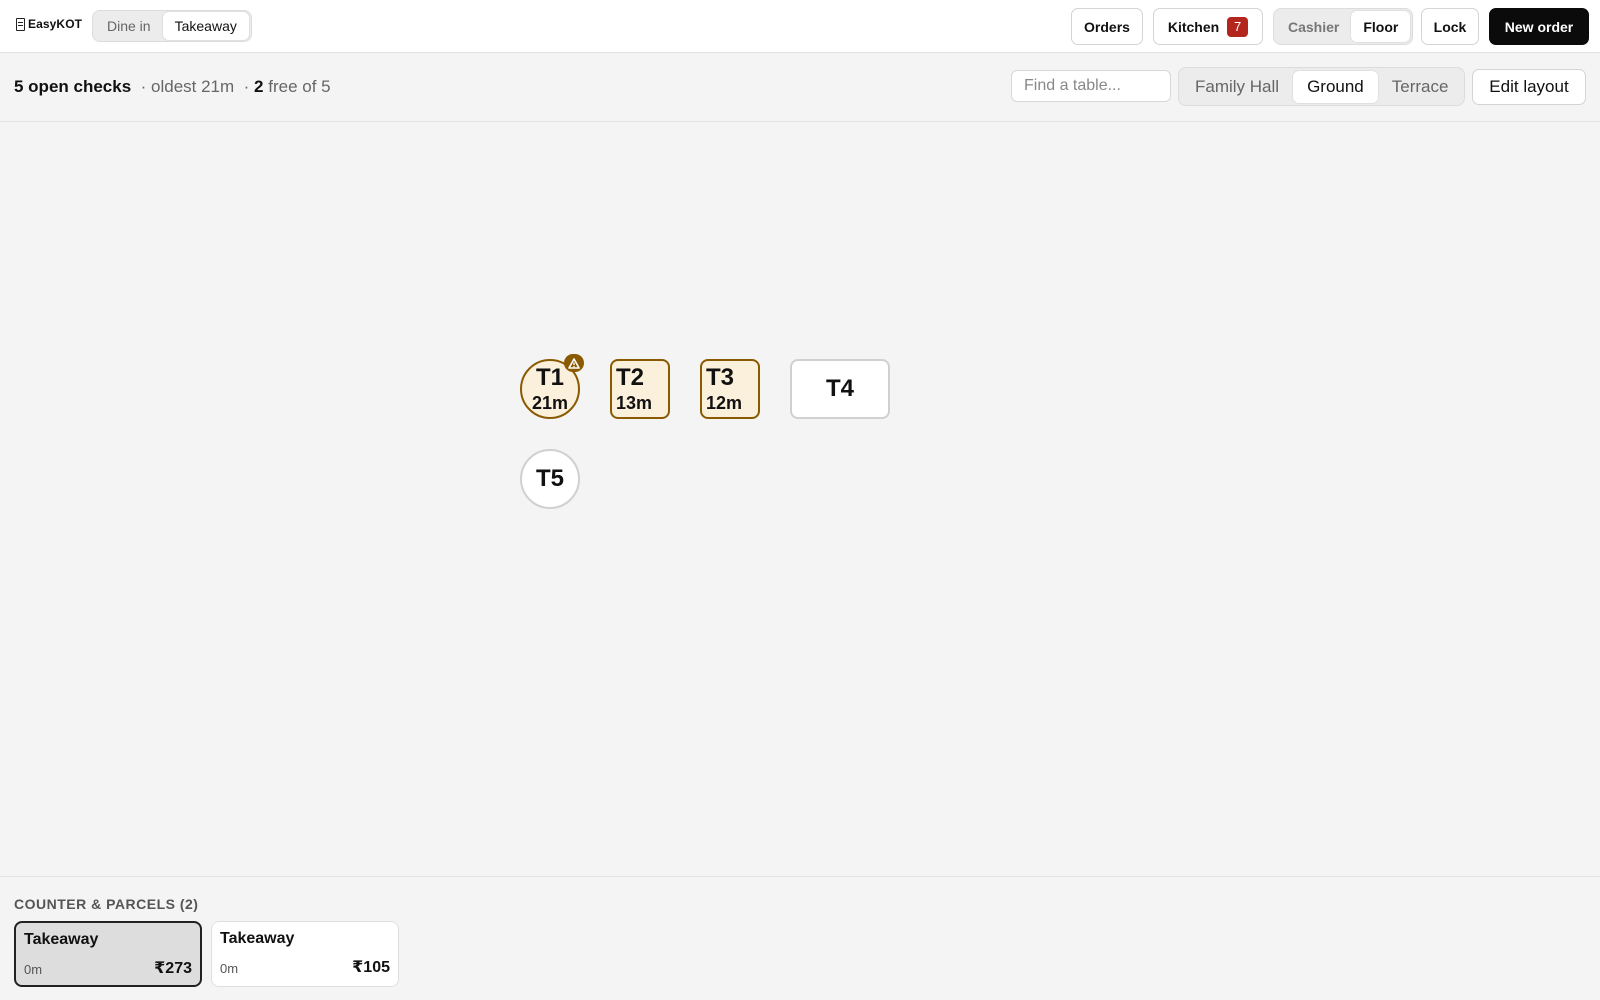 The image size is (1600, 1000). I want to click on open-checks-summary: 5 open checks · oldest 21m · 2 free of 5, so click(172, 87).